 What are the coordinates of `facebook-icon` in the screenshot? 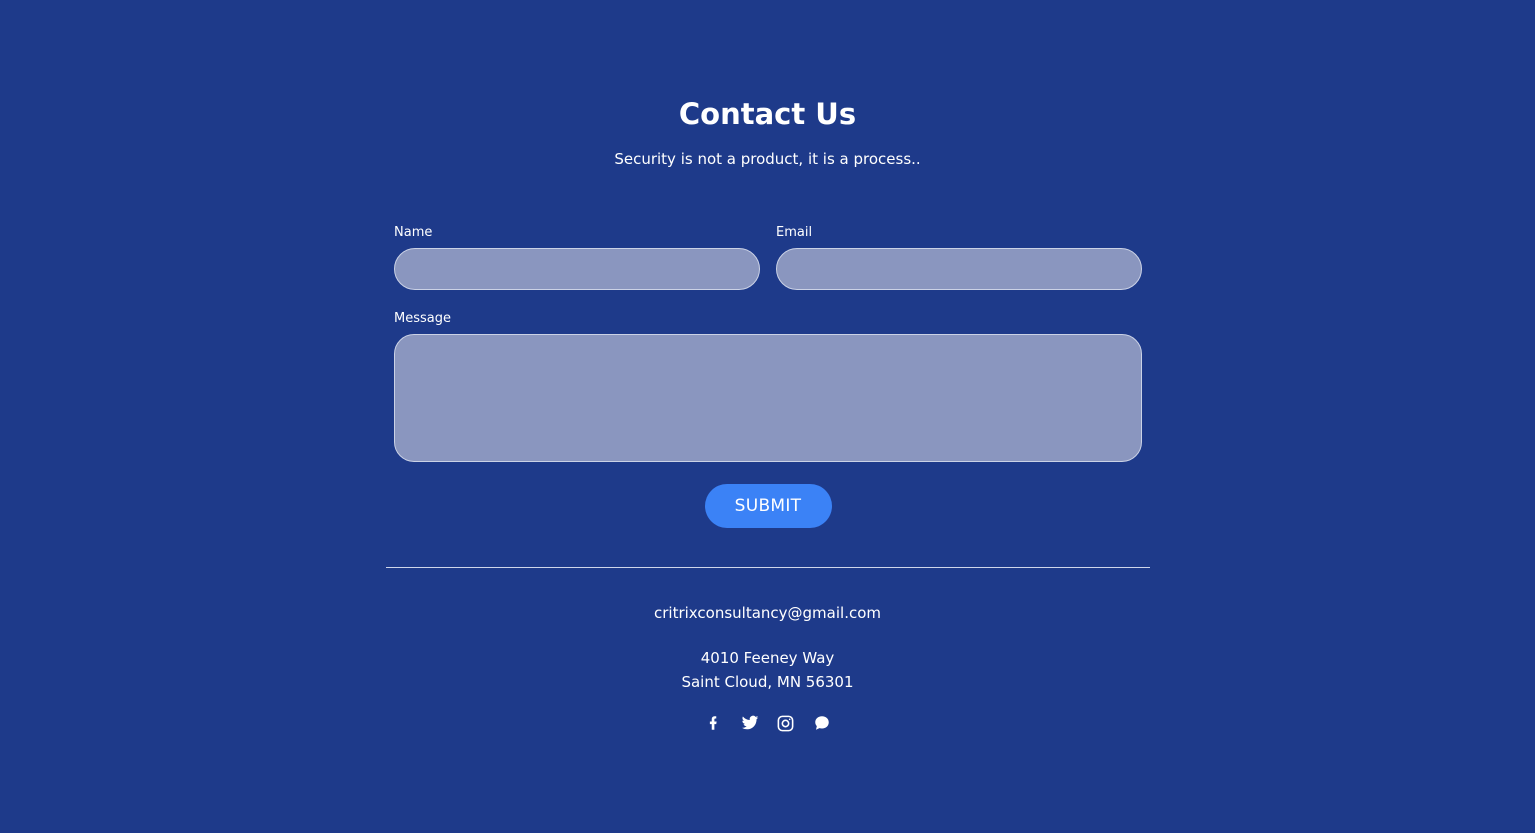 It's located at (714, 723).